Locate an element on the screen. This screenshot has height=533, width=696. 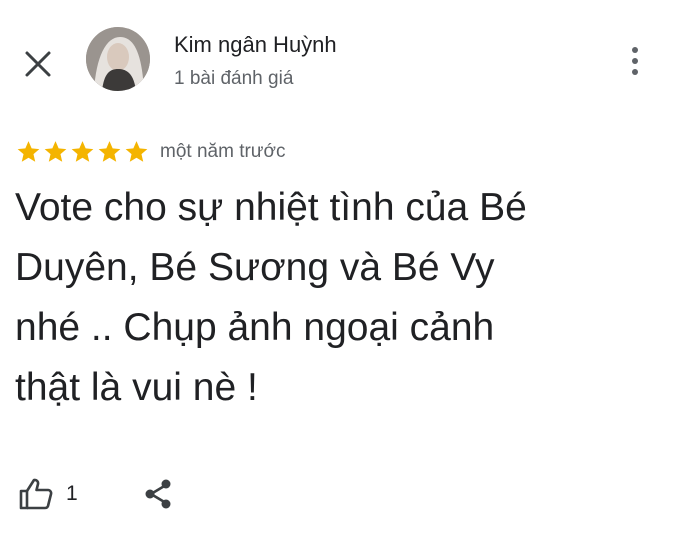
share-button is located at coordinates (158, 494).